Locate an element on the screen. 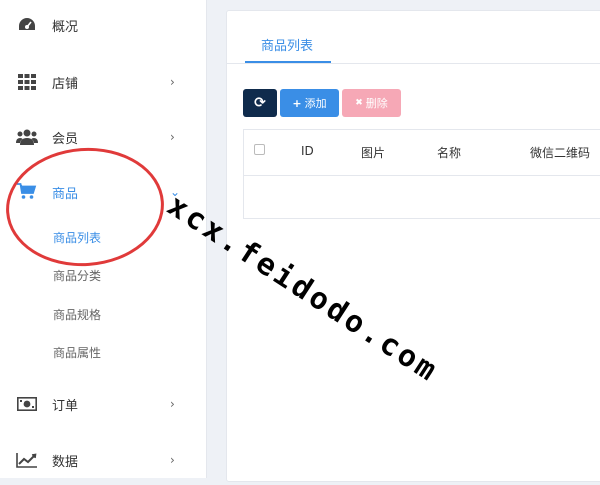  dashboard-icon is located at coordinates (27, 25).